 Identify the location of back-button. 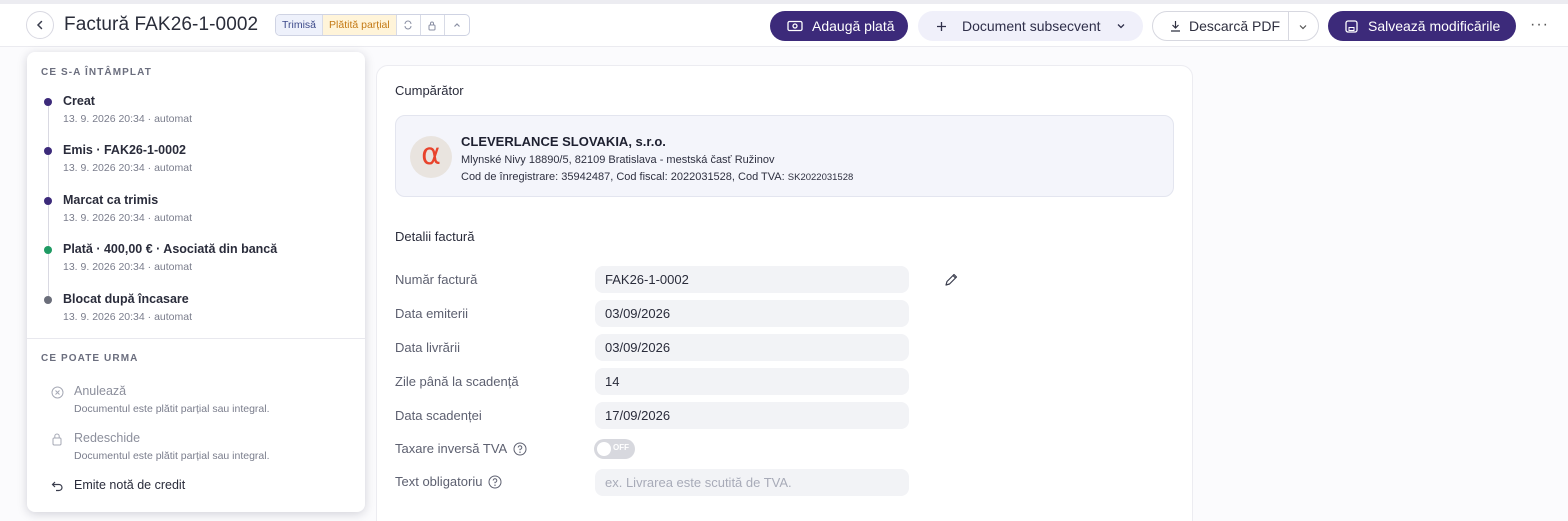
(40, 25).